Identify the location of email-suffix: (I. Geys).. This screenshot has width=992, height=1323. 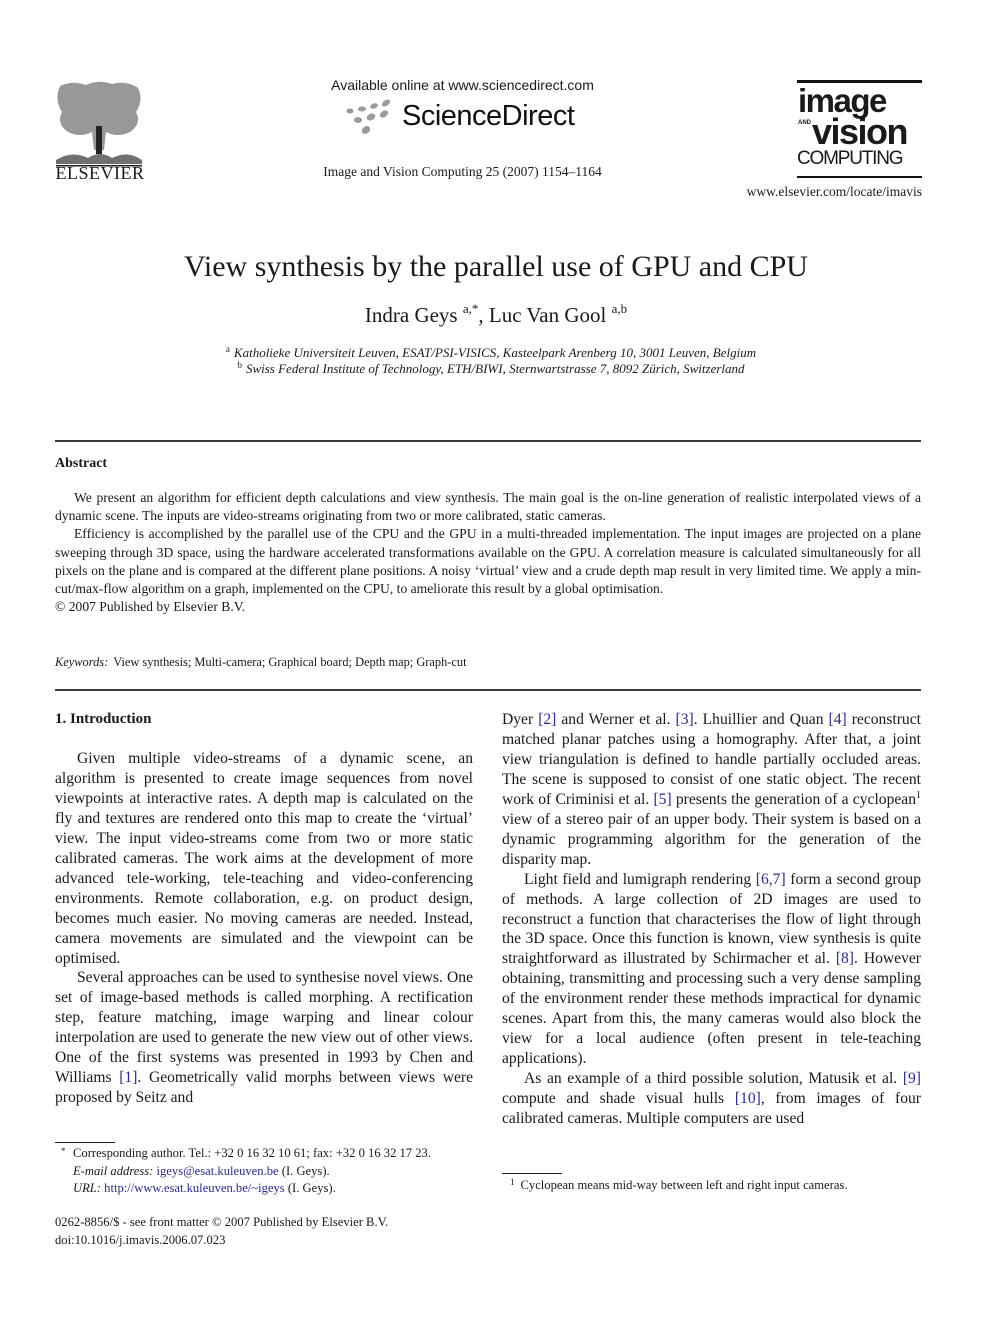
(304, 1170).